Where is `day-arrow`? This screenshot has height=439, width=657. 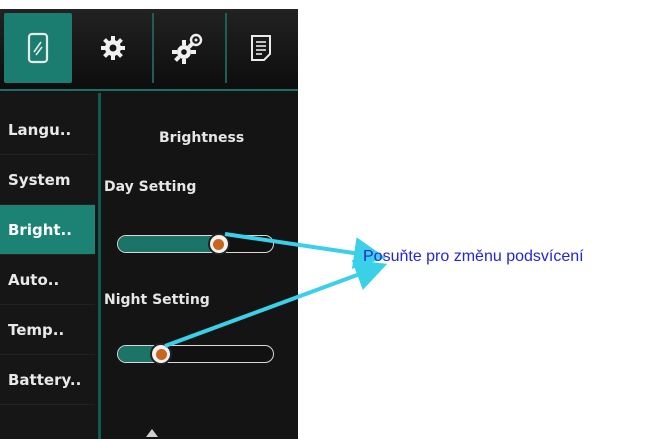 day-arrow is located at coordinates (305, 250).